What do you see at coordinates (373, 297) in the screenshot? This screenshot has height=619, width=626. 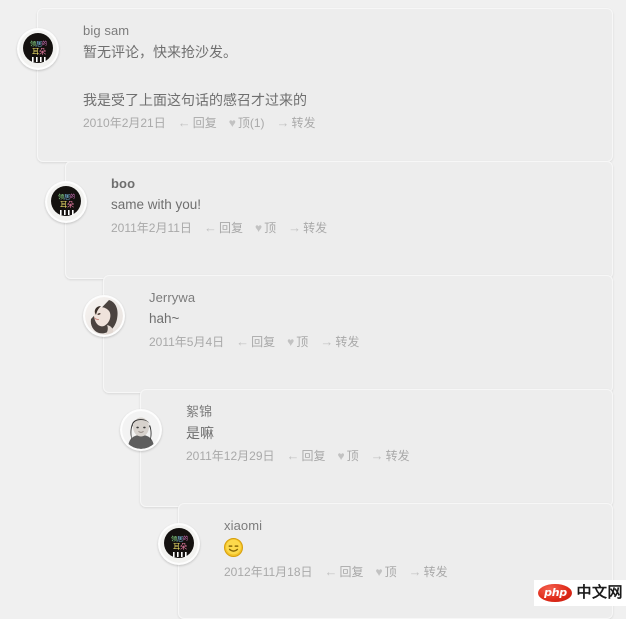 I see `comment-author: Jerrywa` at bounding box center [373, 297].